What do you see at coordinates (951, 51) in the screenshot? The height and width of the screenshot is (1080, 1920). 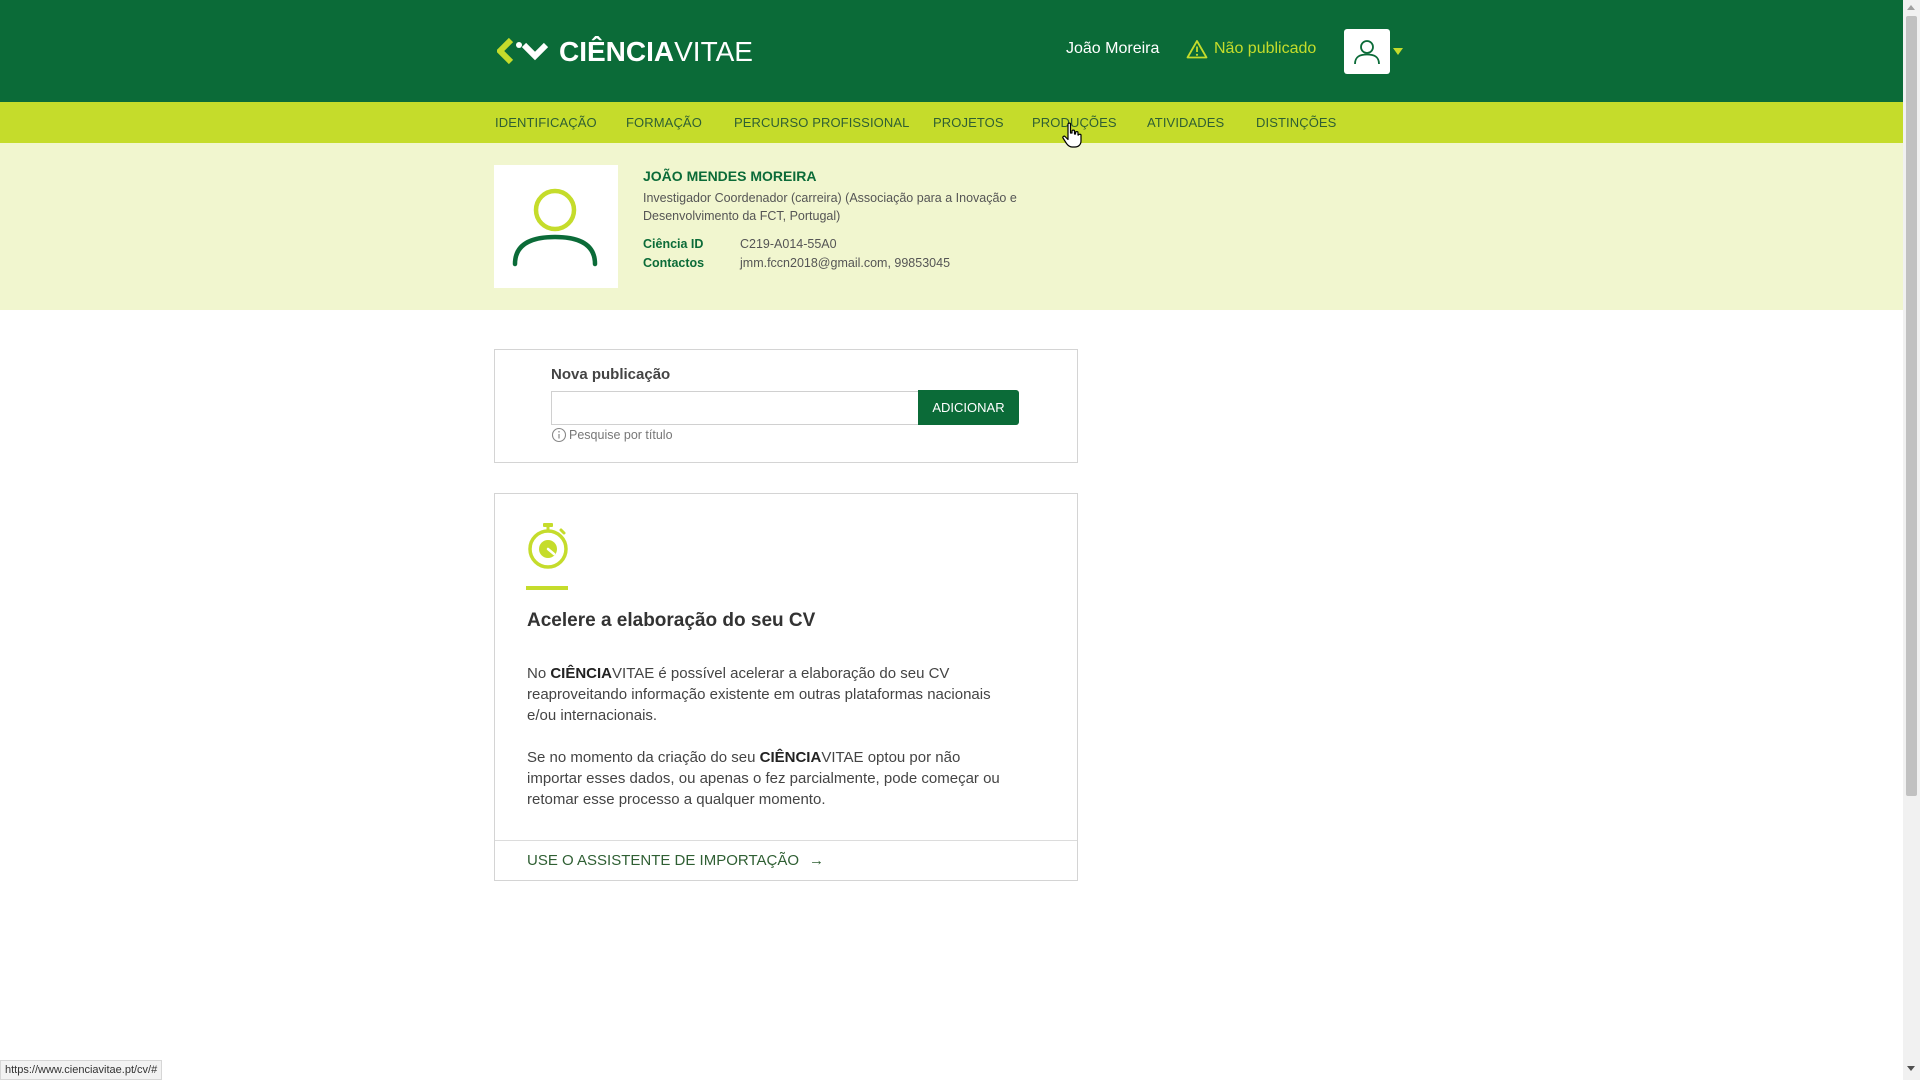 I see `top-header` at bounding box center [951, 51].